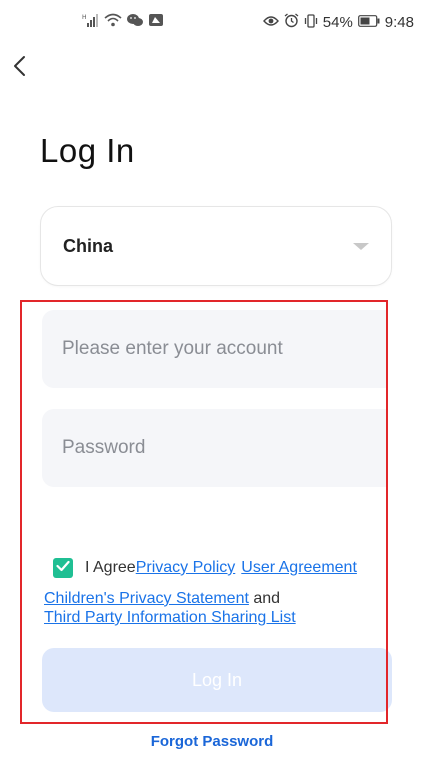 The height and width of the screenshot is (783, 424). Describe the element at coordinates (172, 348) in the screenshot. I see `account-placeholder: Please enter your account` at that location.